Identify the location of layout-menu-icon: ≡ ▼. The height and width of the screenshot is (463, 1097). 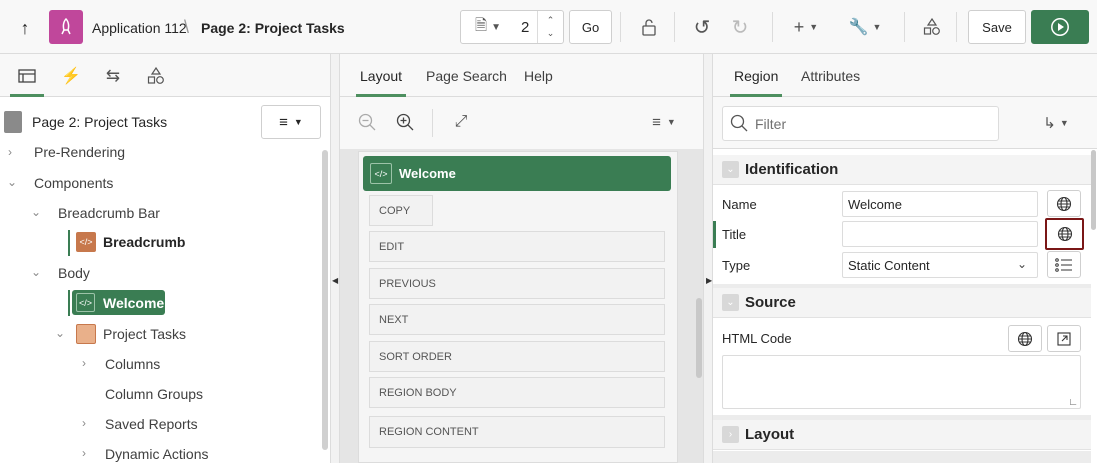
(664, 122).